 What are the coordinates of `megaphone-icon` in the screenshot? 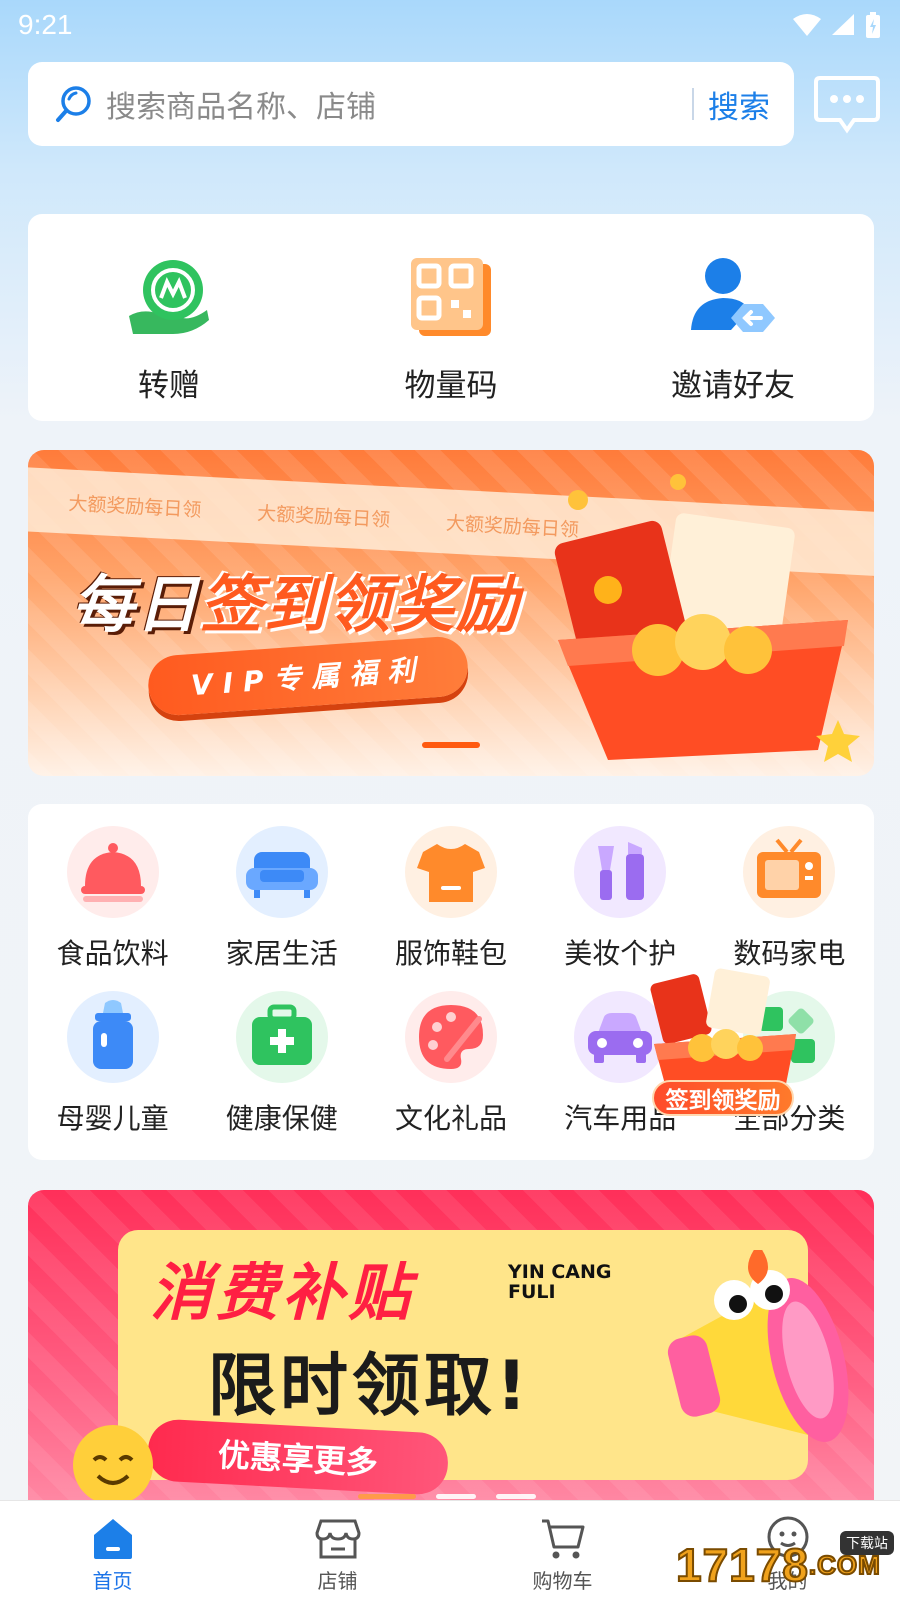 It's located at (758, 1346).